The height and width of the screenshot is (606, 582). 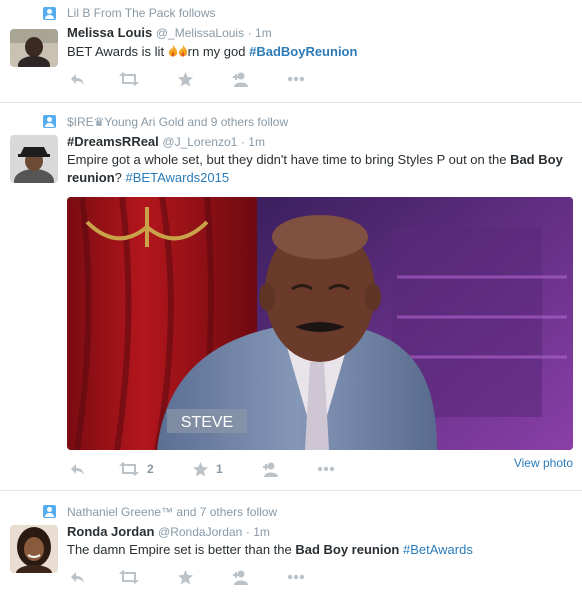 What do you see at coordinates (110, 531) in the screenshot?
I see `display-name: Ronda Jordan` at bounding box center [110, 531].